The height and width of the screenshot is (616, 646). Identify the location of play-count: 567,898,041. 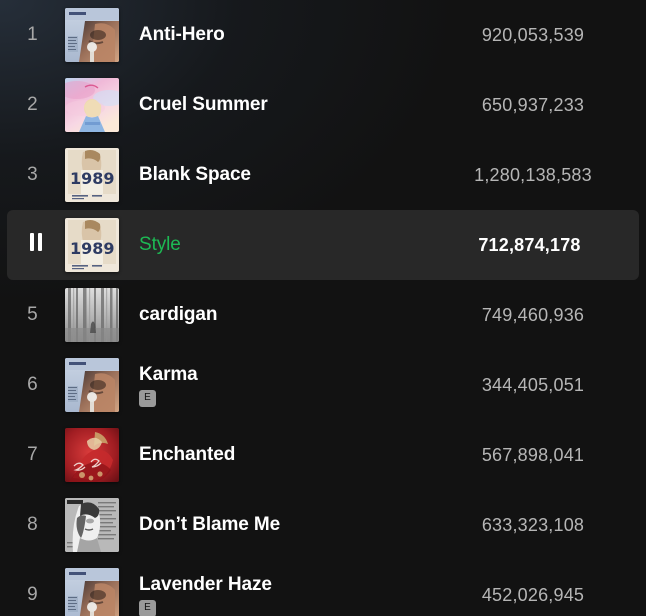
(533, 454).